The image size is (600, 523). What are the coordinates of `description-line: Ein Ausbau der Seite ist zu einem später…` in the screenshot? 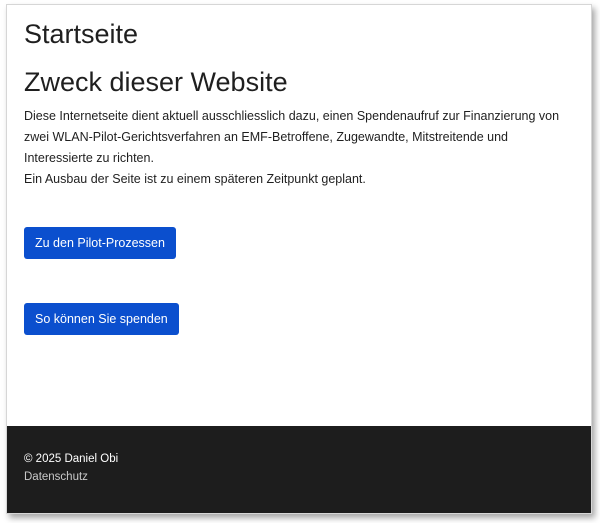 It's located at (195, 179).